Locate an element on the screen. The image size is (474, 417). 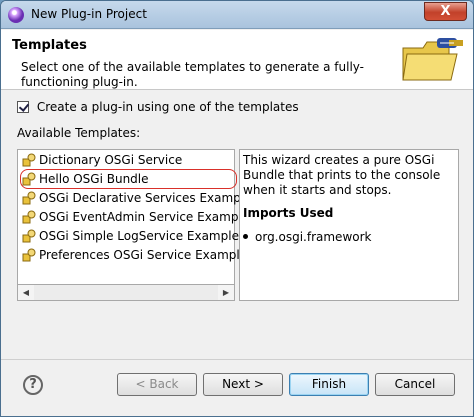
template-label: OSGi Simple LogService Example is located at coordinates (139, 236).